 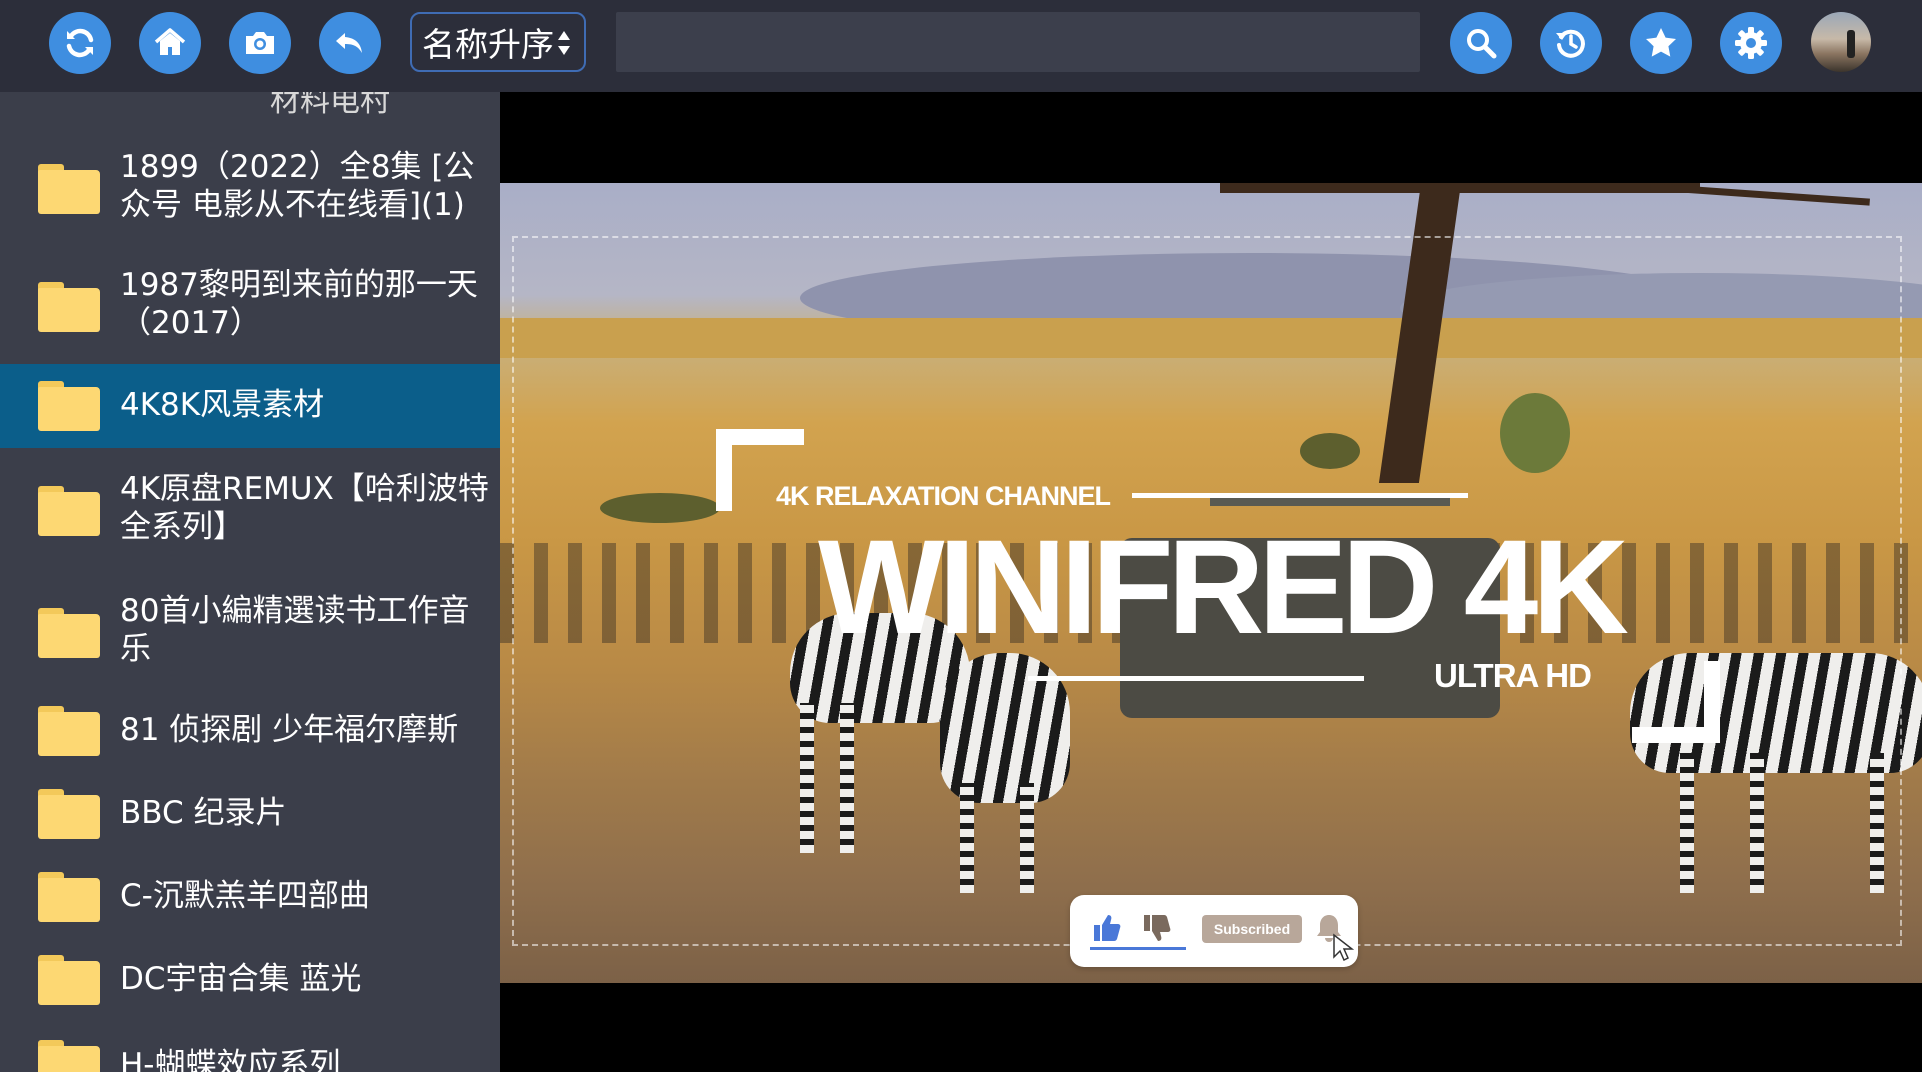 What do you see at coordinates (304, 508) in the screenshot?
I see `folder-label: 4K原盘REMUX【哈利波特全系列】` at bounding box center [304, 508].